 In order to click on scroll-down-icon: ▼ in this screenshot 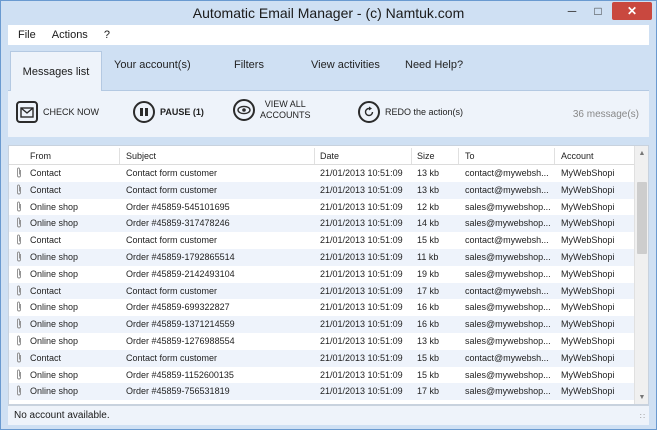, I will do `click(641, 397)`.